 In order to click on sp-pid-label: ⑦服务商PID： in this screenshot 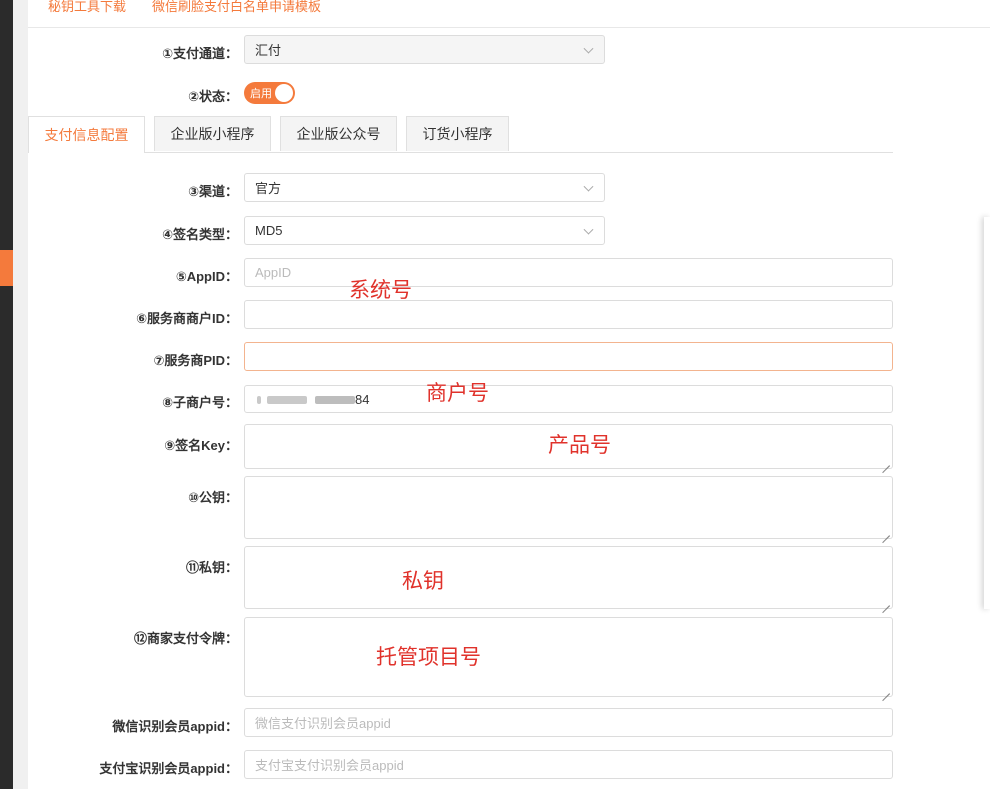, I will do `click(195, 360)`.